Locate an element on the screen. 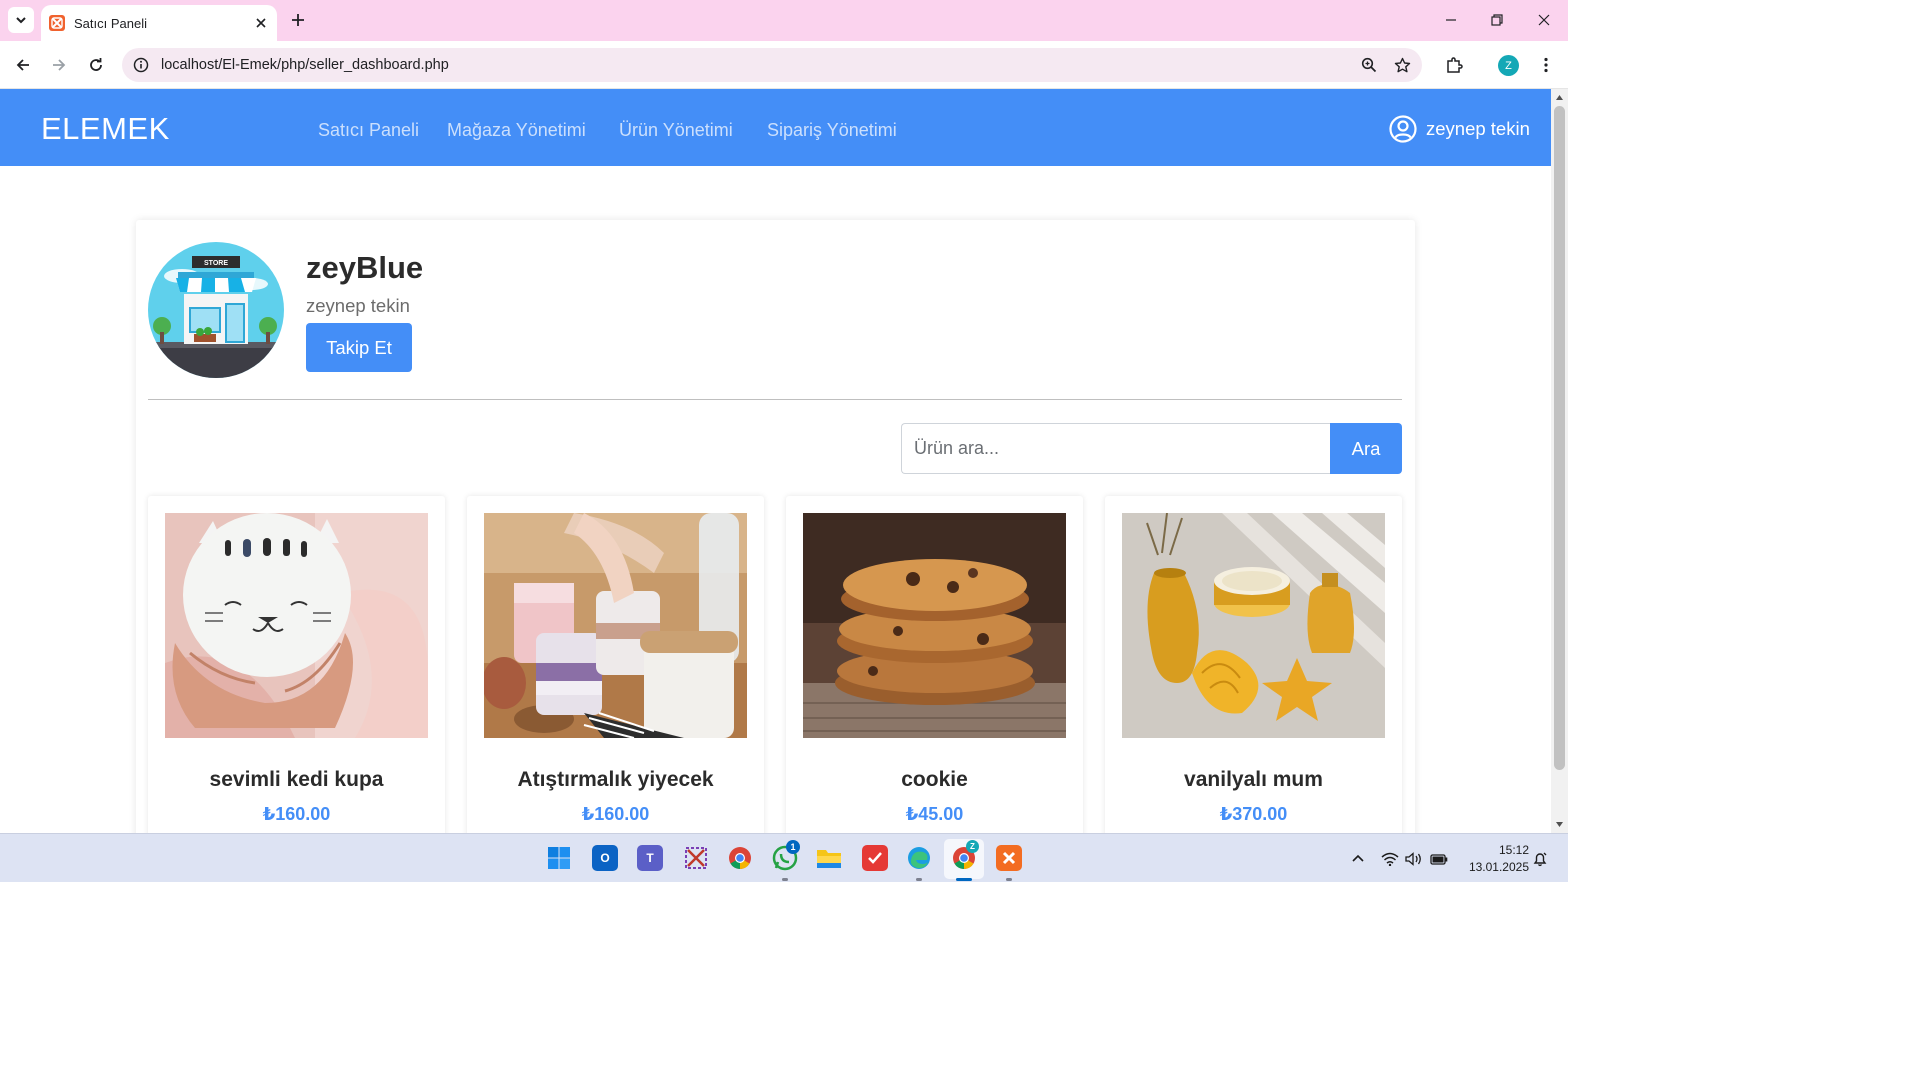 This screenshot has width=1920, height=1080. store-sign-text: STORE is located at coordinates (216, 263).